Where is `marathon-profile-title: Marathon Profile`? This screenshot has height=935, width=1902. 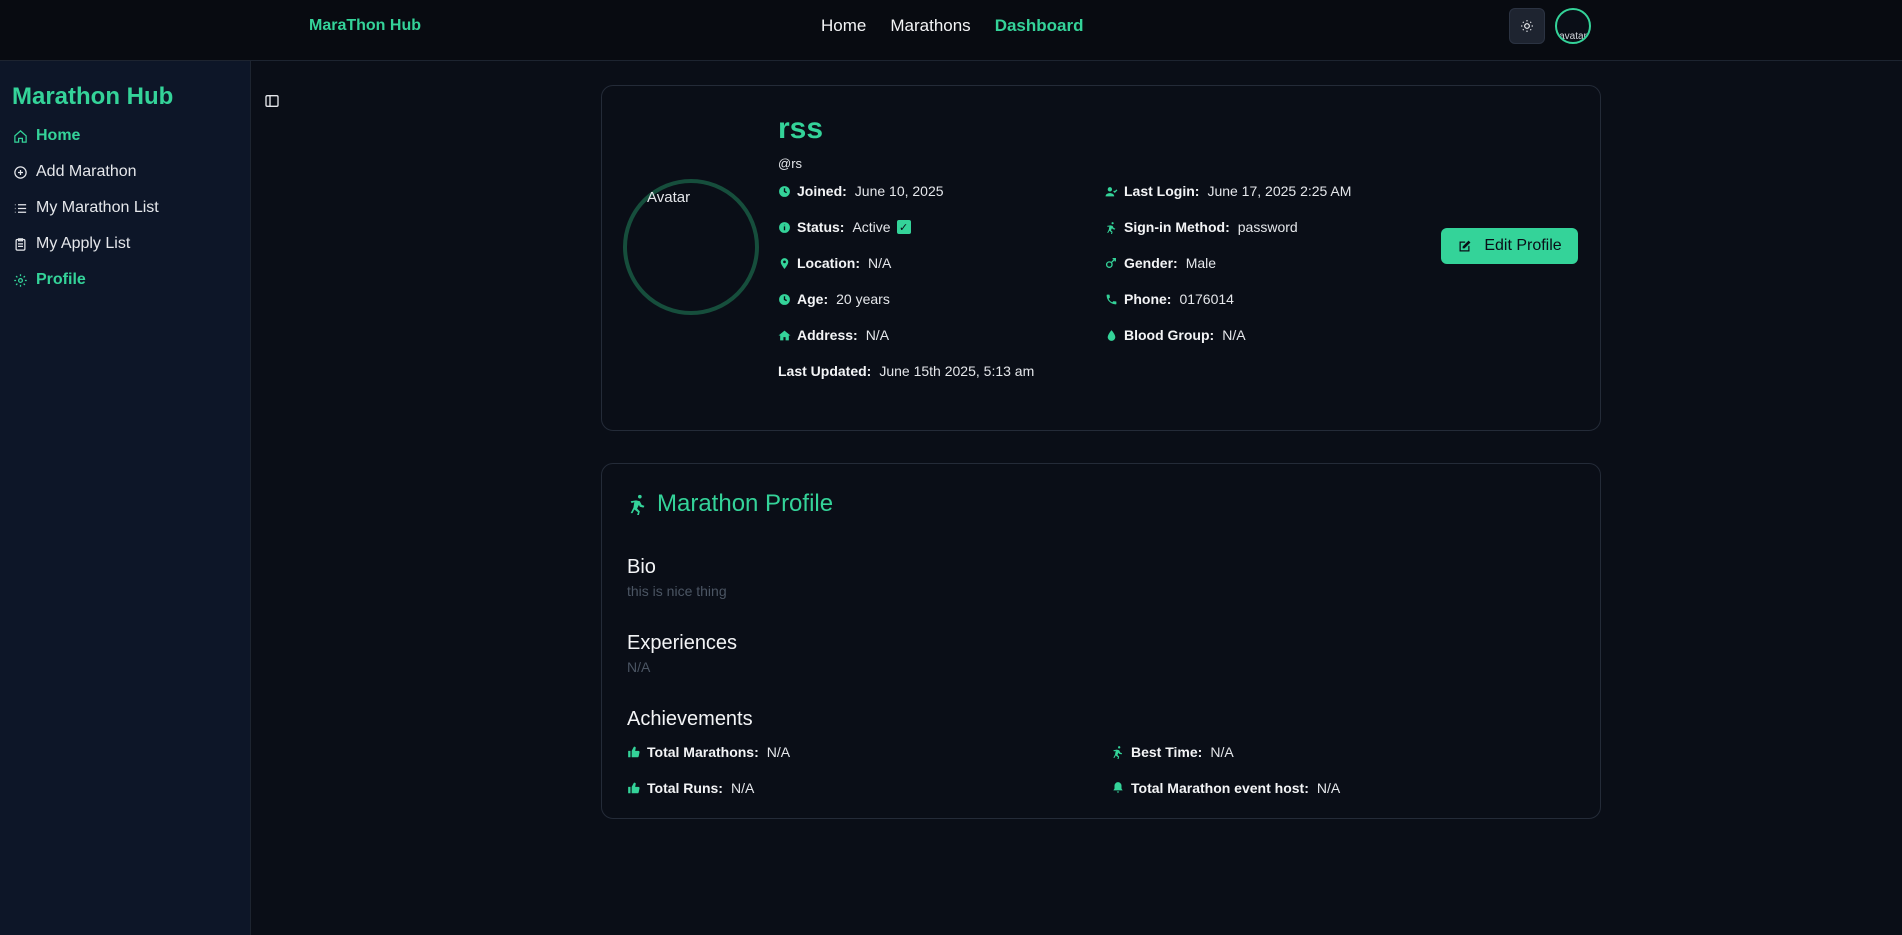 marathon-profile-title: Marathon Profile is located at coordinates (730, 504).